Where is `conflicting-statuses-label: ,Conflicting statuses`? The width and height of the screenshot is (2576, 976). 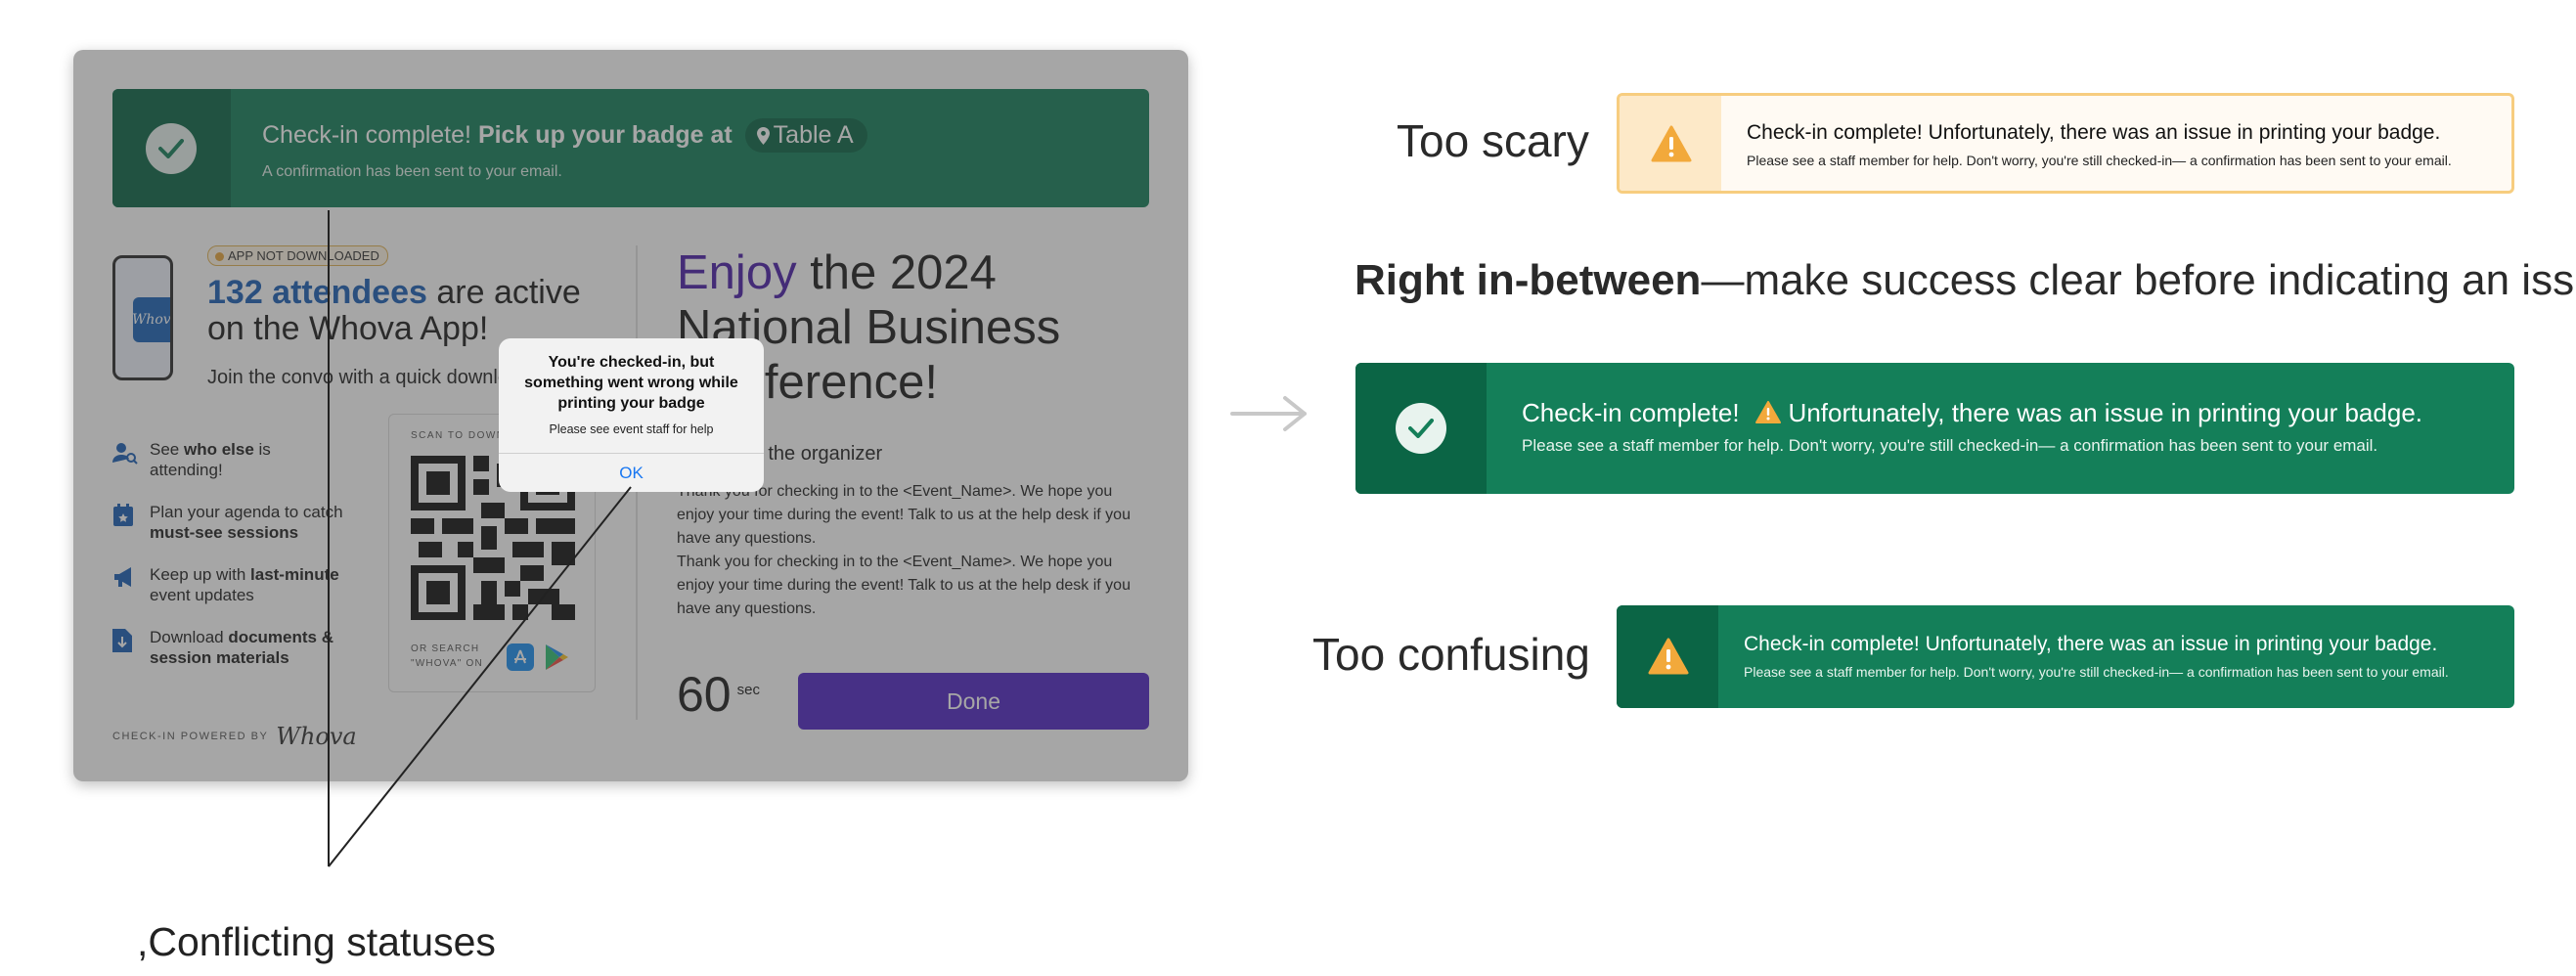 conflicting-statuses-label: ,Conflicting statuses is located at coordinates (316, 941).